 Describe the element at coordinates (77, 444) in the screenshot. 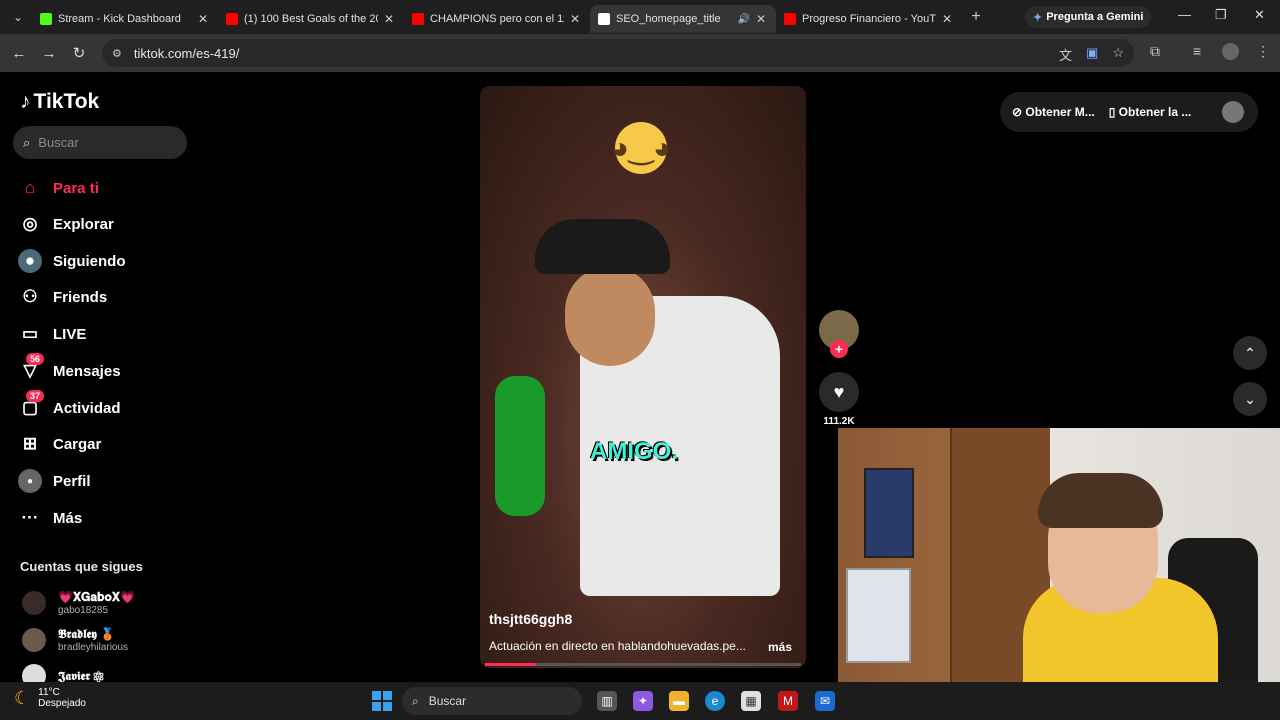

I see `nav-label: Cargar` at that location.